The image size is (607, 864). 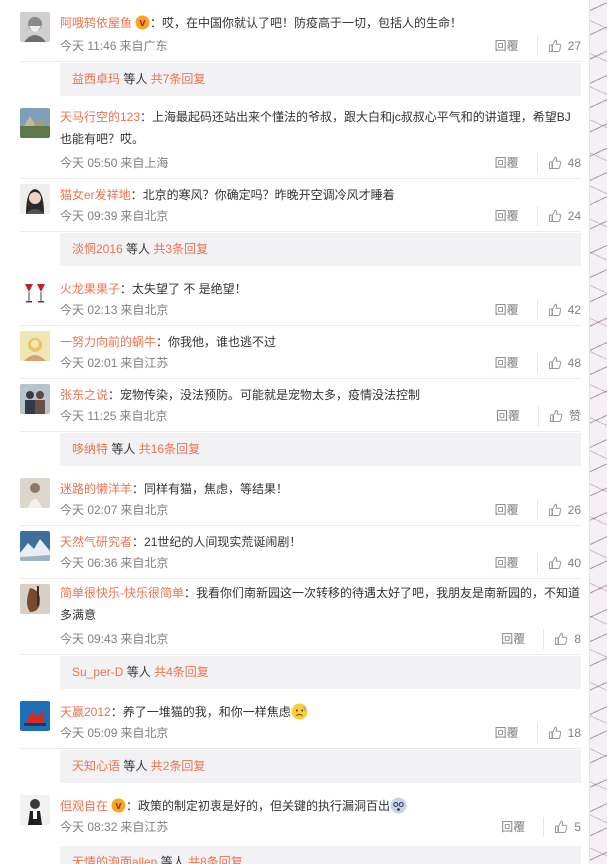 What do you see at coordinates (96, 489) in the screenshot?
I see `comment-username: 迷路的懒洋羊` at bounding box center [96, 489].